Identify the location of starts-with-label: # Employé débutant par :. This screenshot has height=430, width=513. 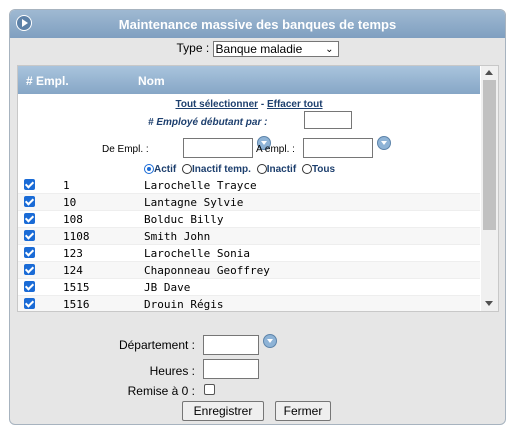
(208, 122).